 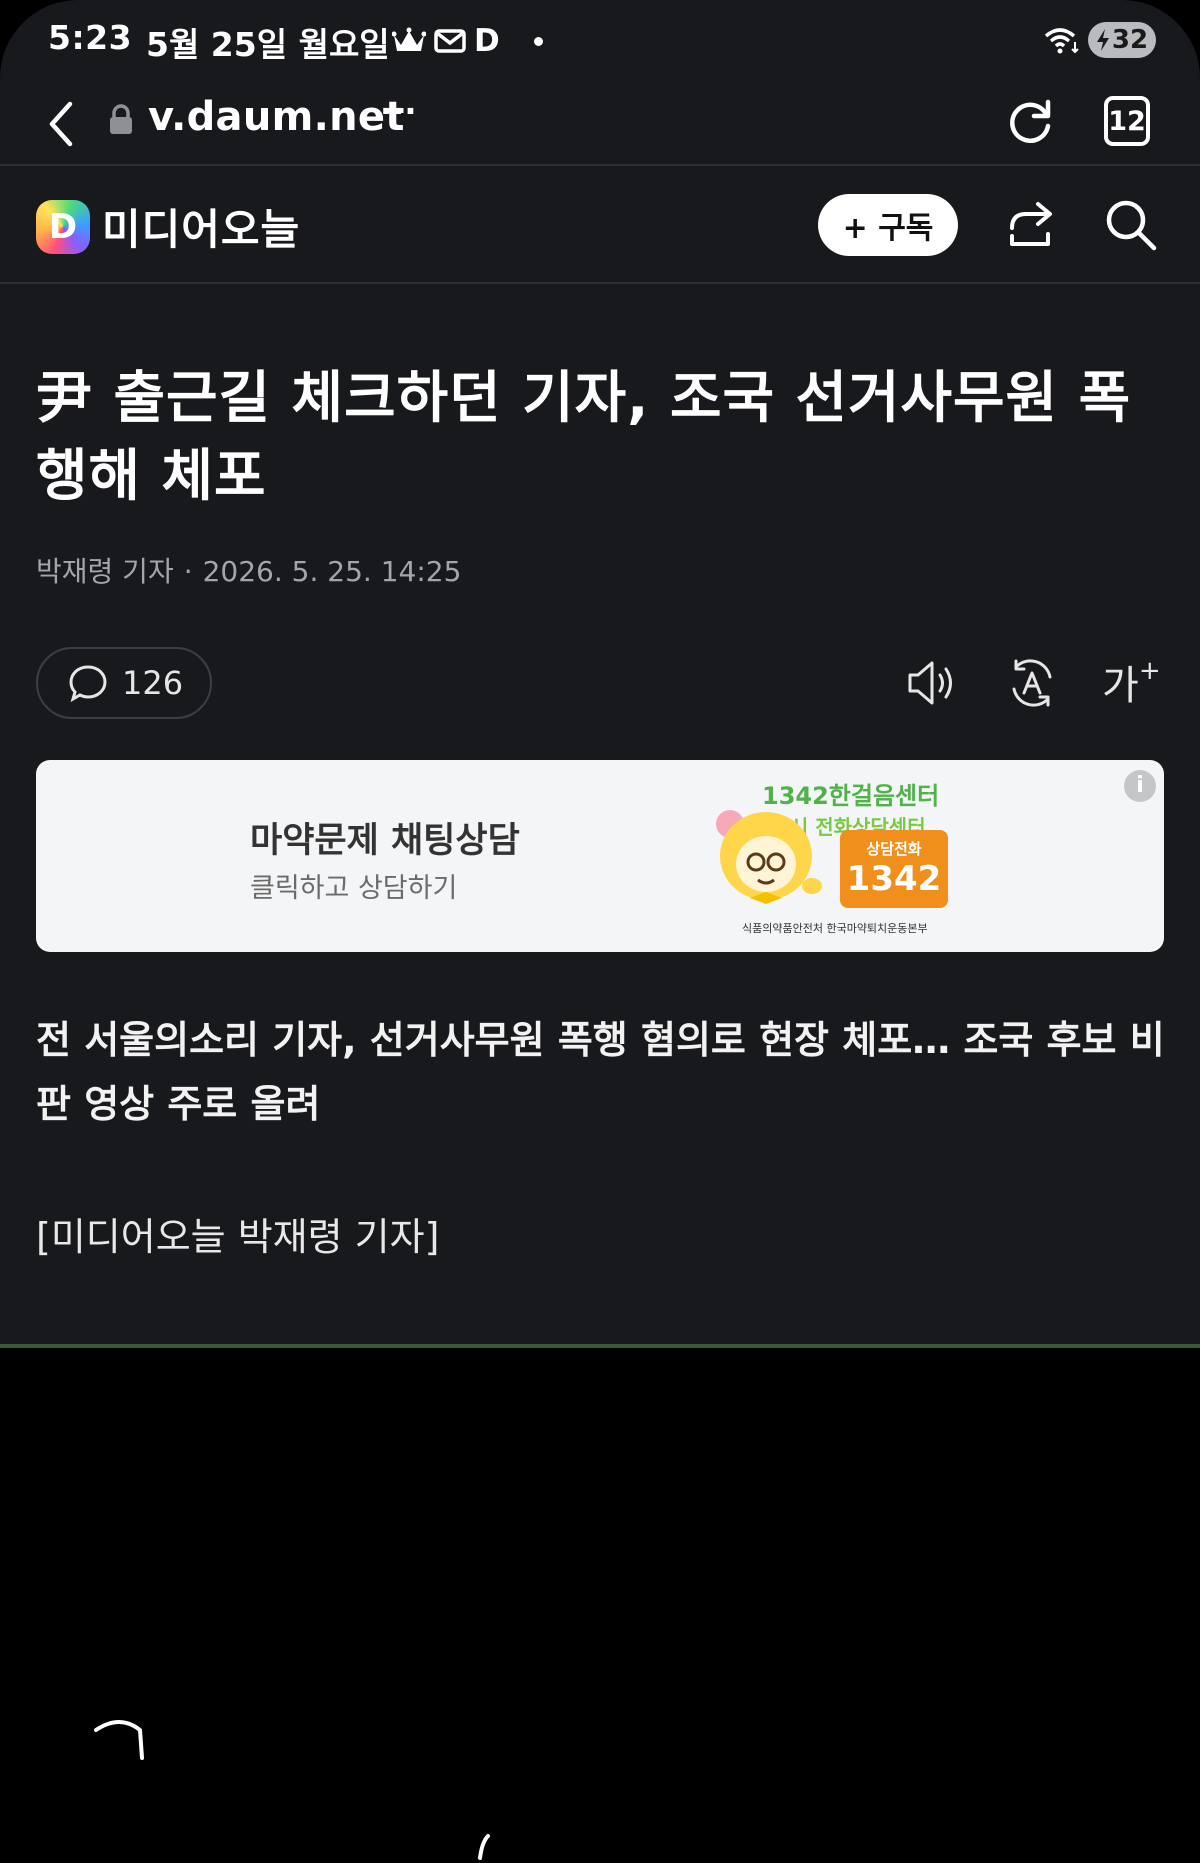 I want to click on article-author: 박재령 기자, so click(x=105, y=571).